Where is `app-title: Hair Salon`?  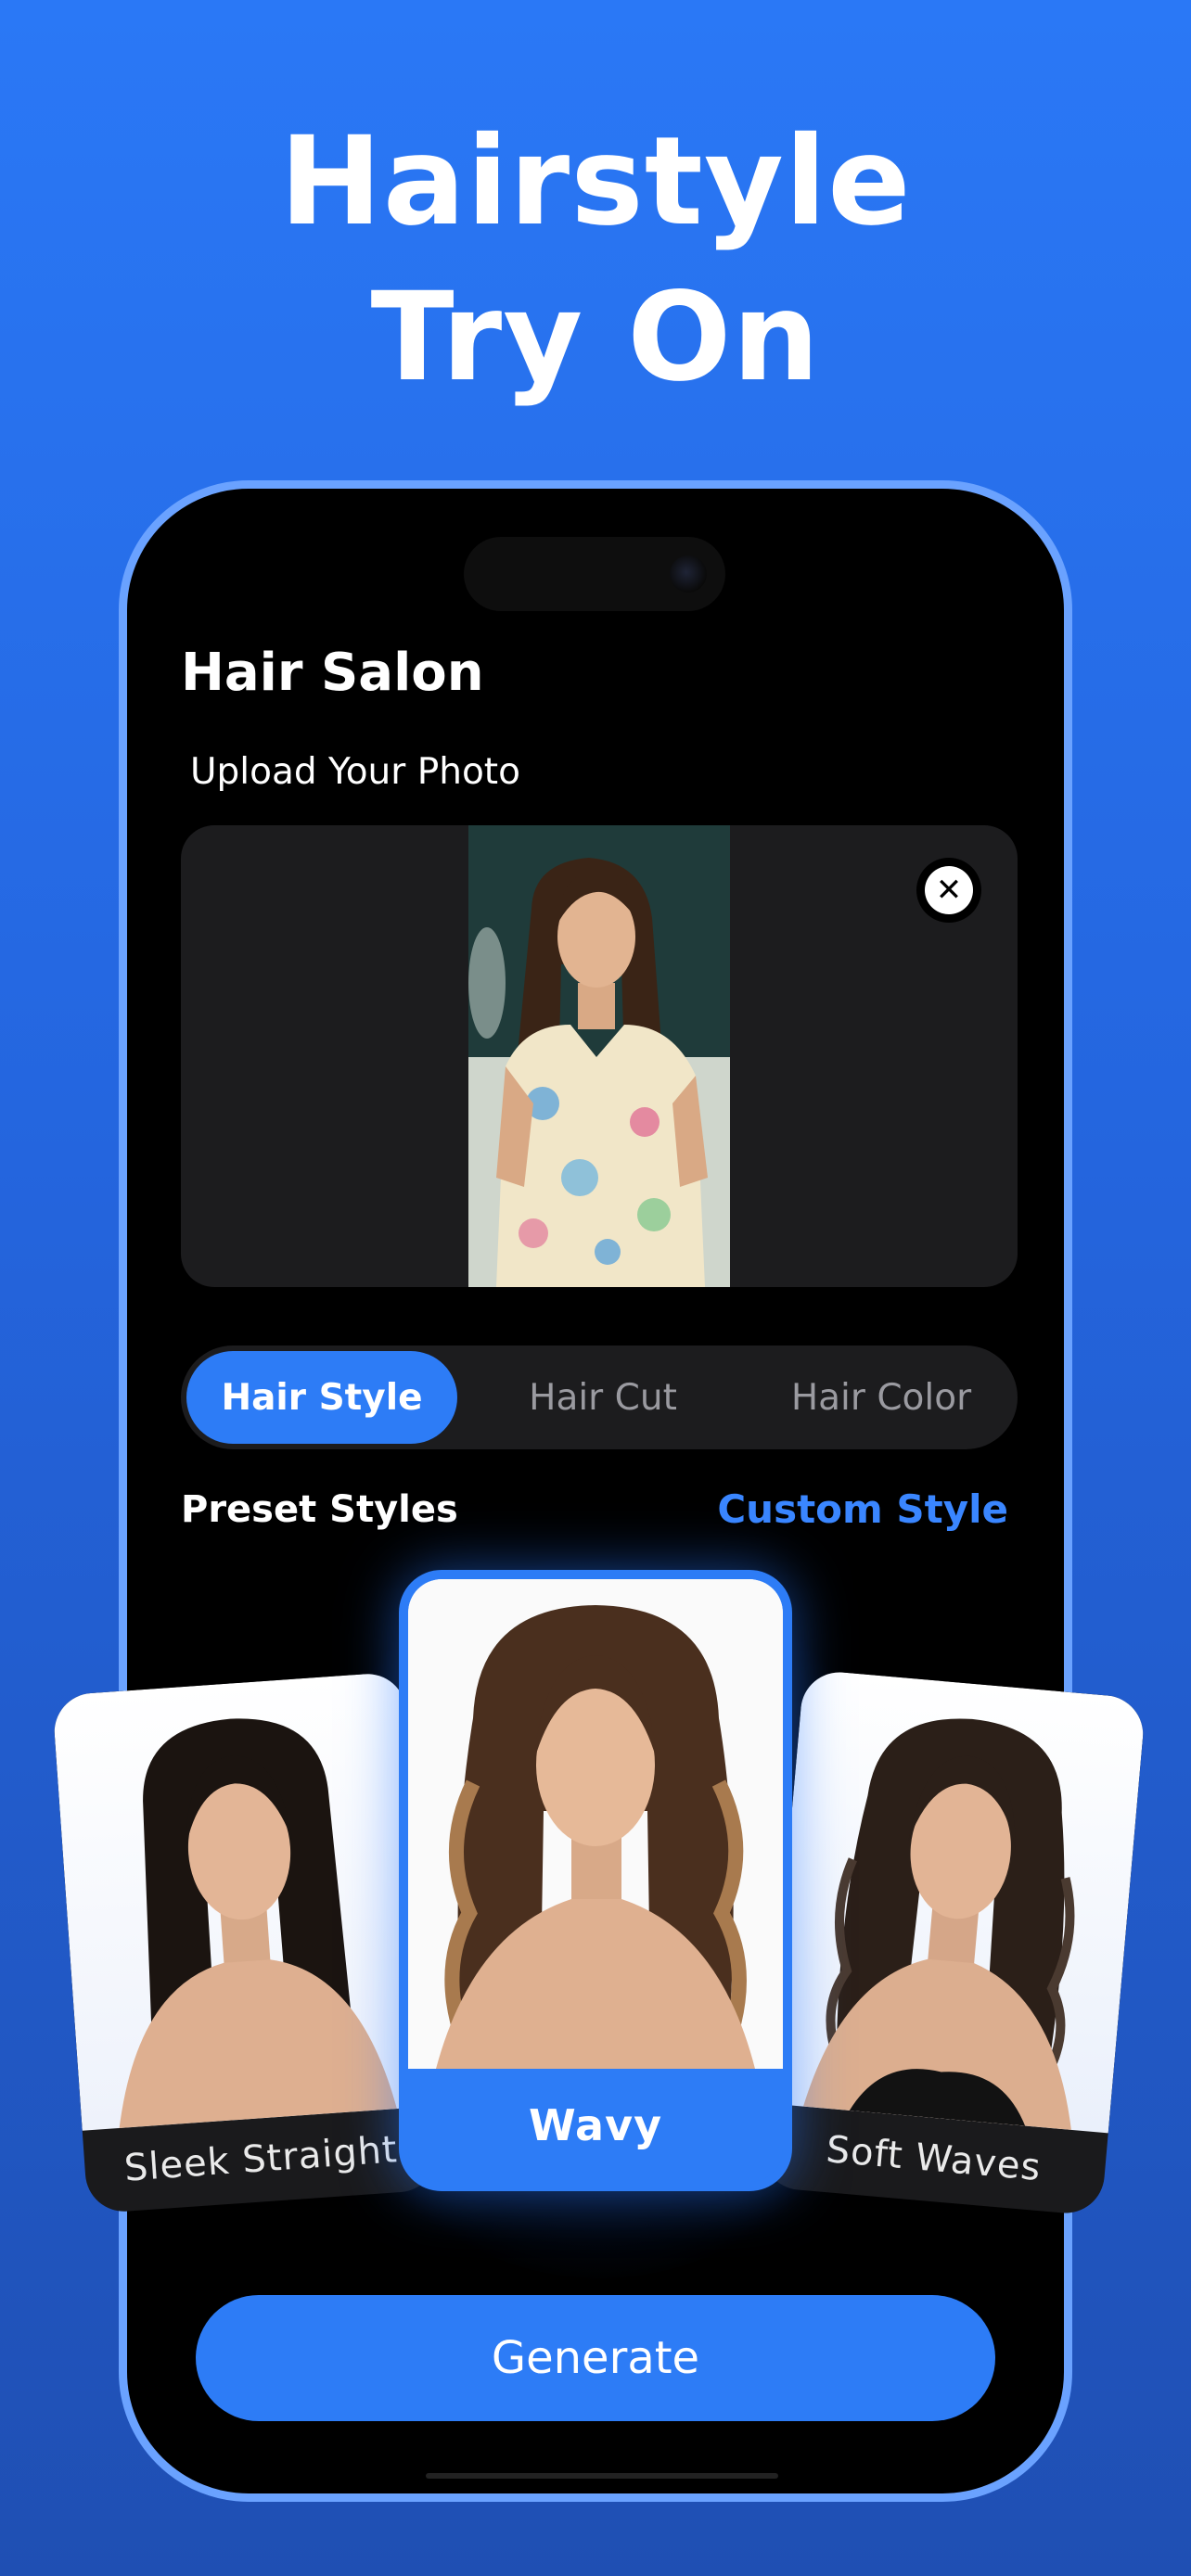
app-title: Hair Salon is located at coordinates (332, 673).